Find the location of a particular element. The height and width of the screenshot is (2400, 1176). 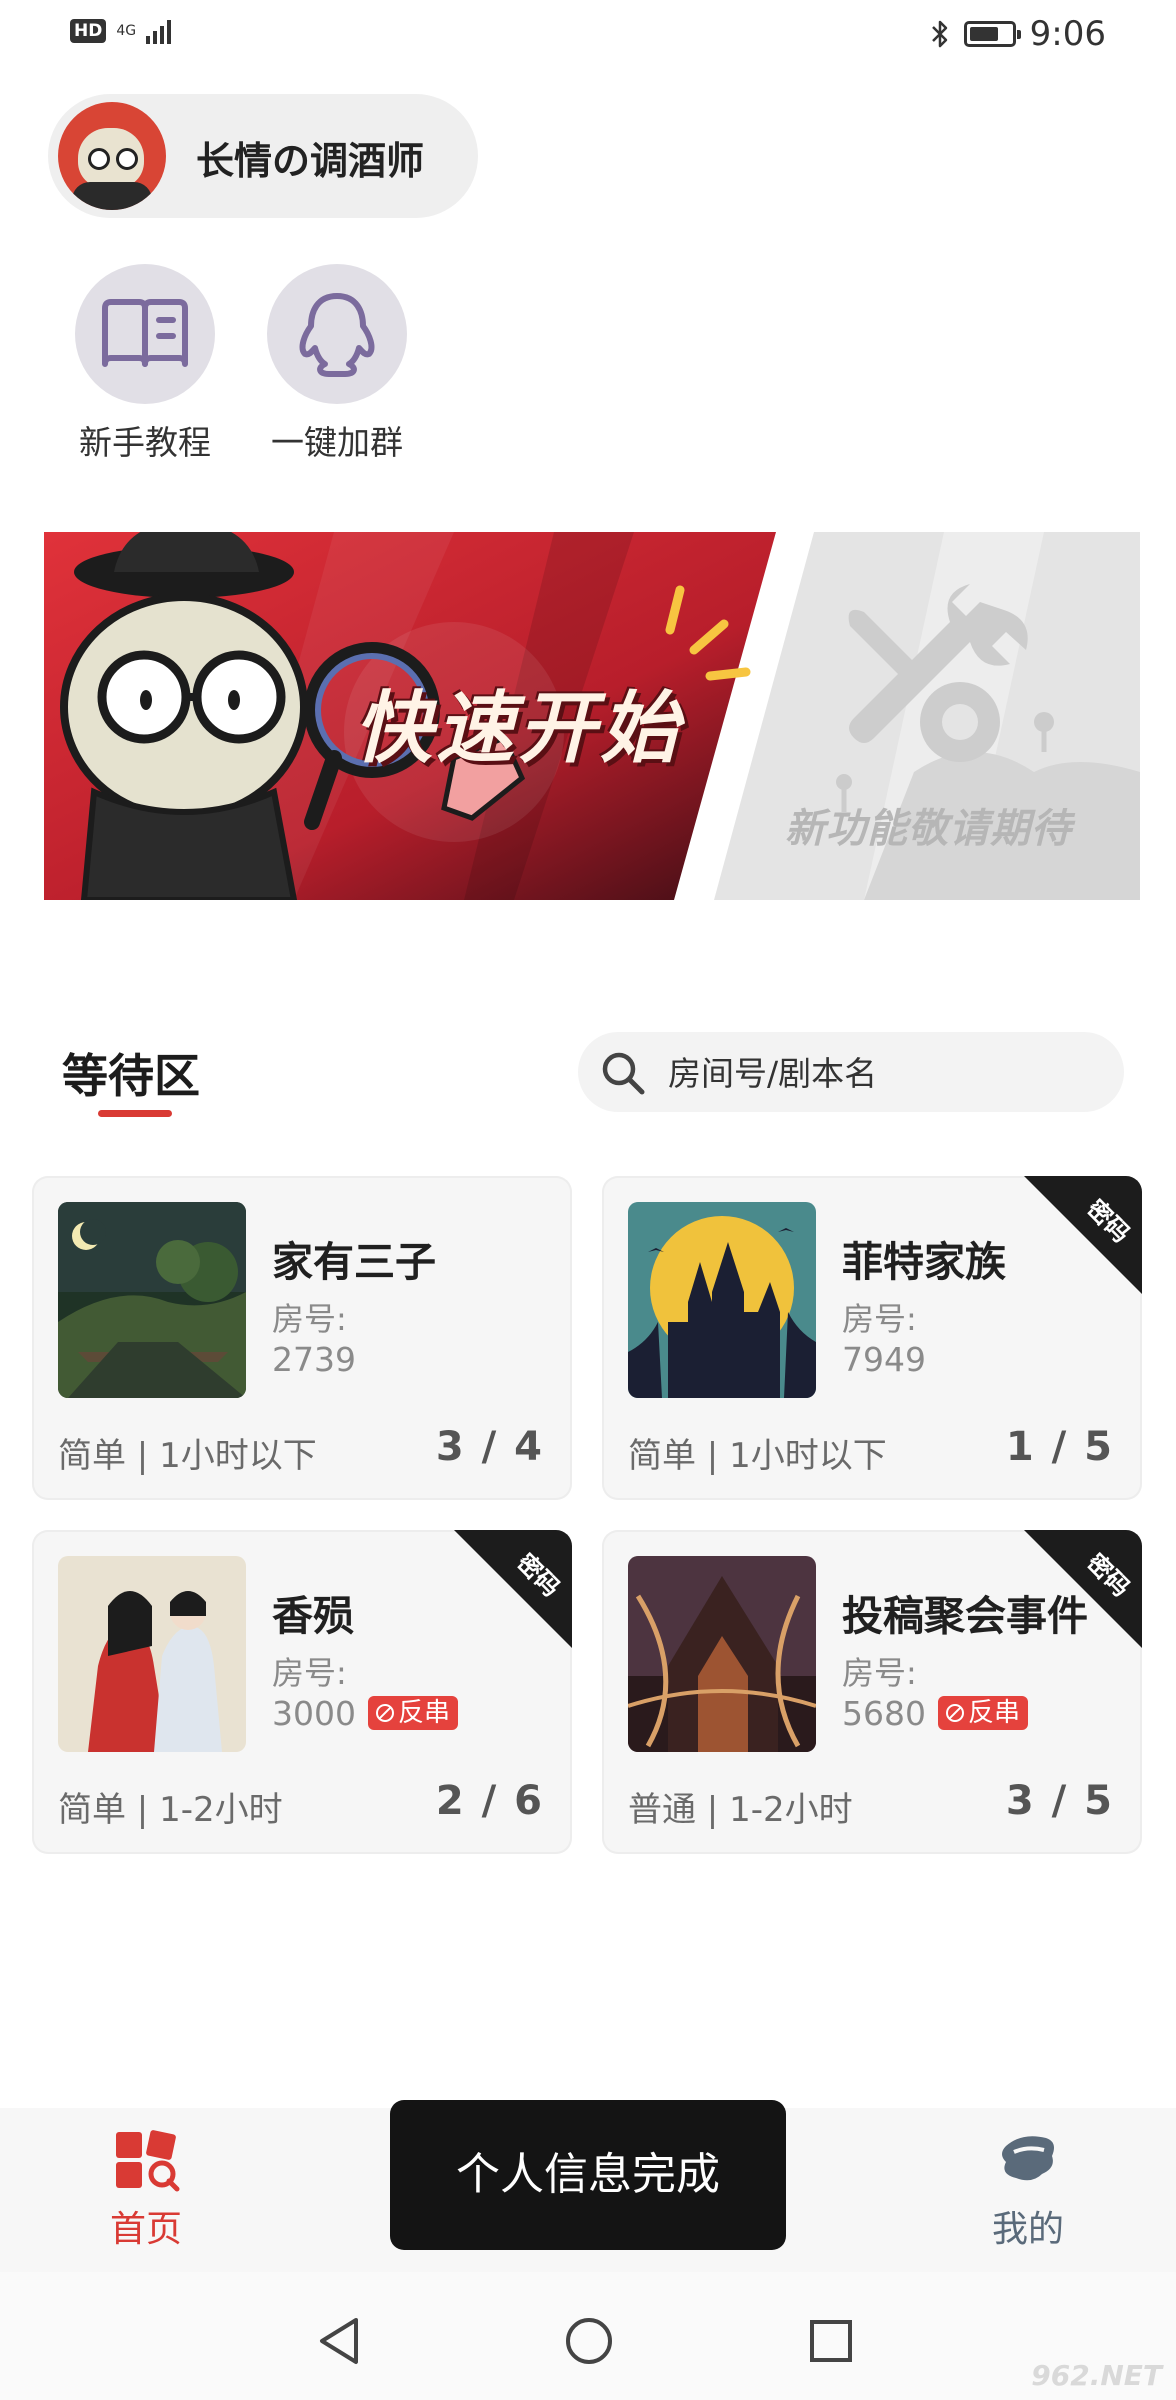

join-group-button: 一键加群 is located at coordinates (337, 364).